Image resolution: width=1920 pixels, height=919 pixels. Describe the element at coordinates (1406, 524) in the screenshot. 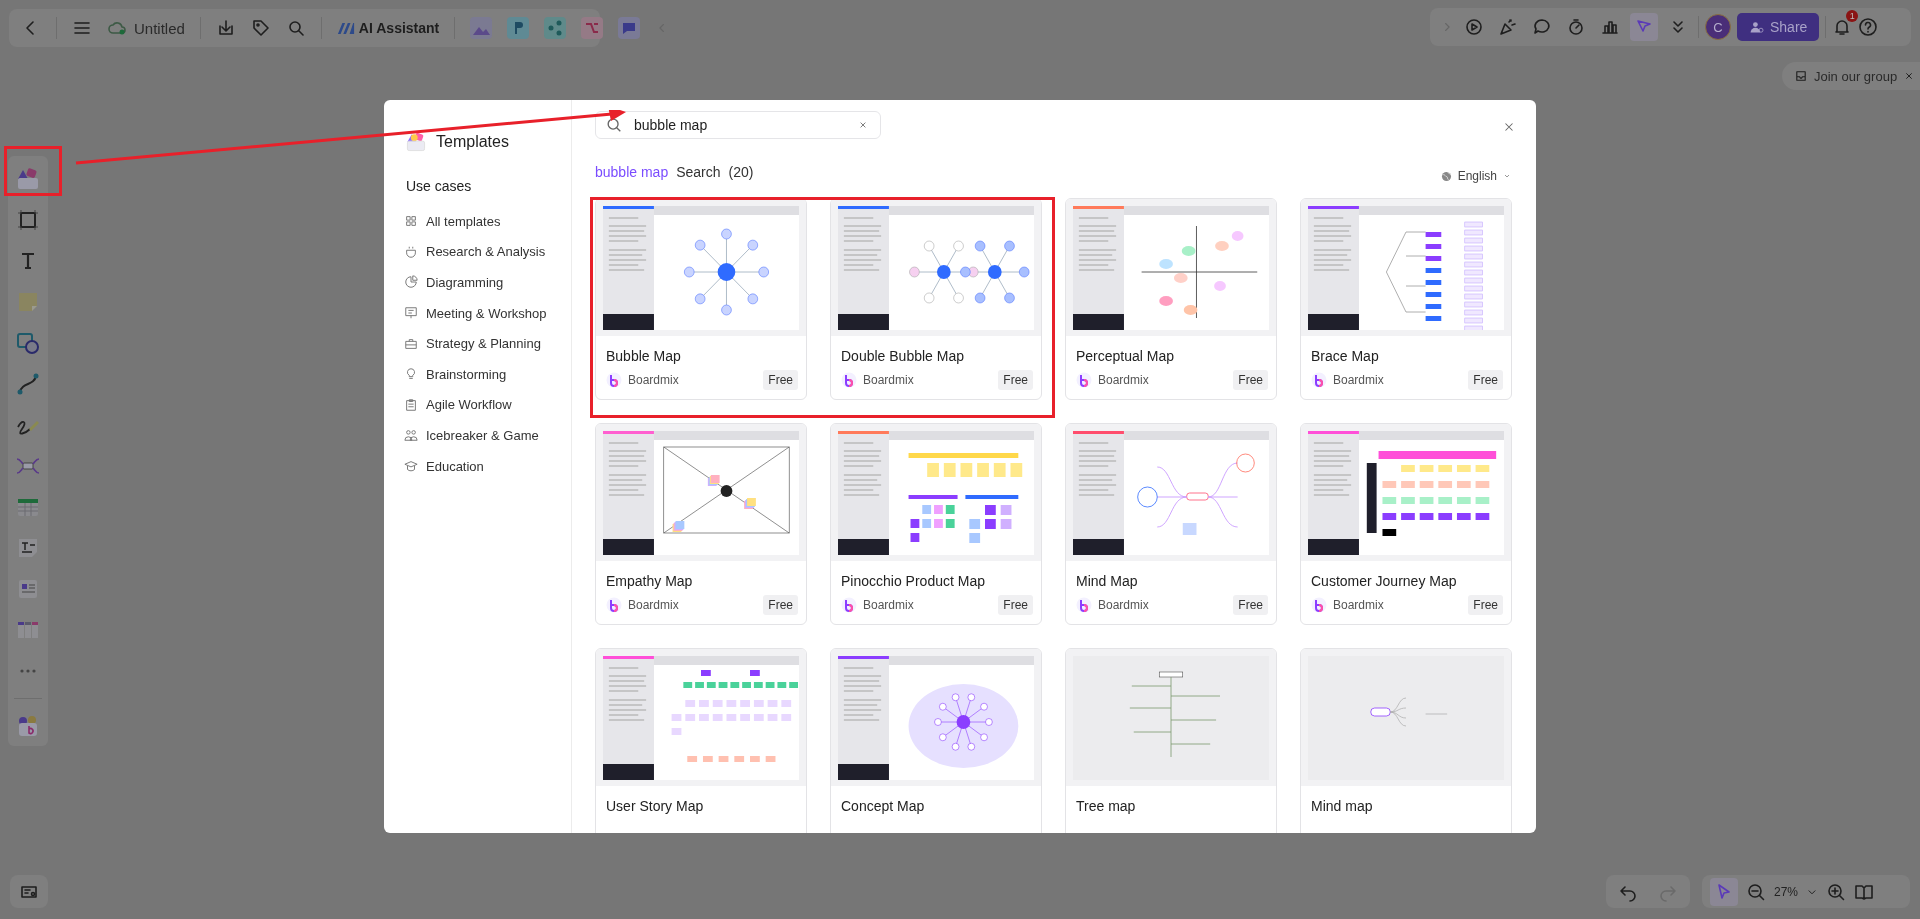

I see `template-card: Customer Journey Map Boardmix Free` at that location.